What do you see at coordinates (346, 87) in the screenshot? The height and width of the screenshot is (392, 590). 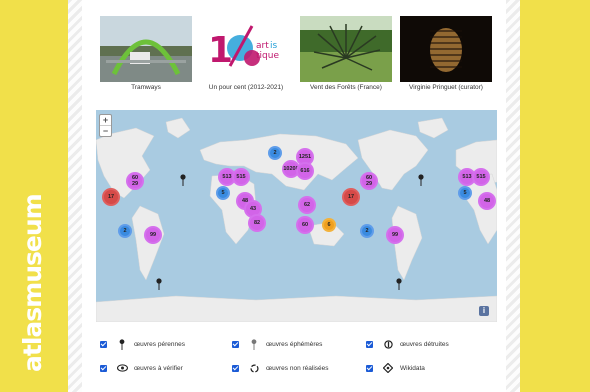 I see `gallery-caption: Vent des Forêts (France)` at bounding box center [346, 87].